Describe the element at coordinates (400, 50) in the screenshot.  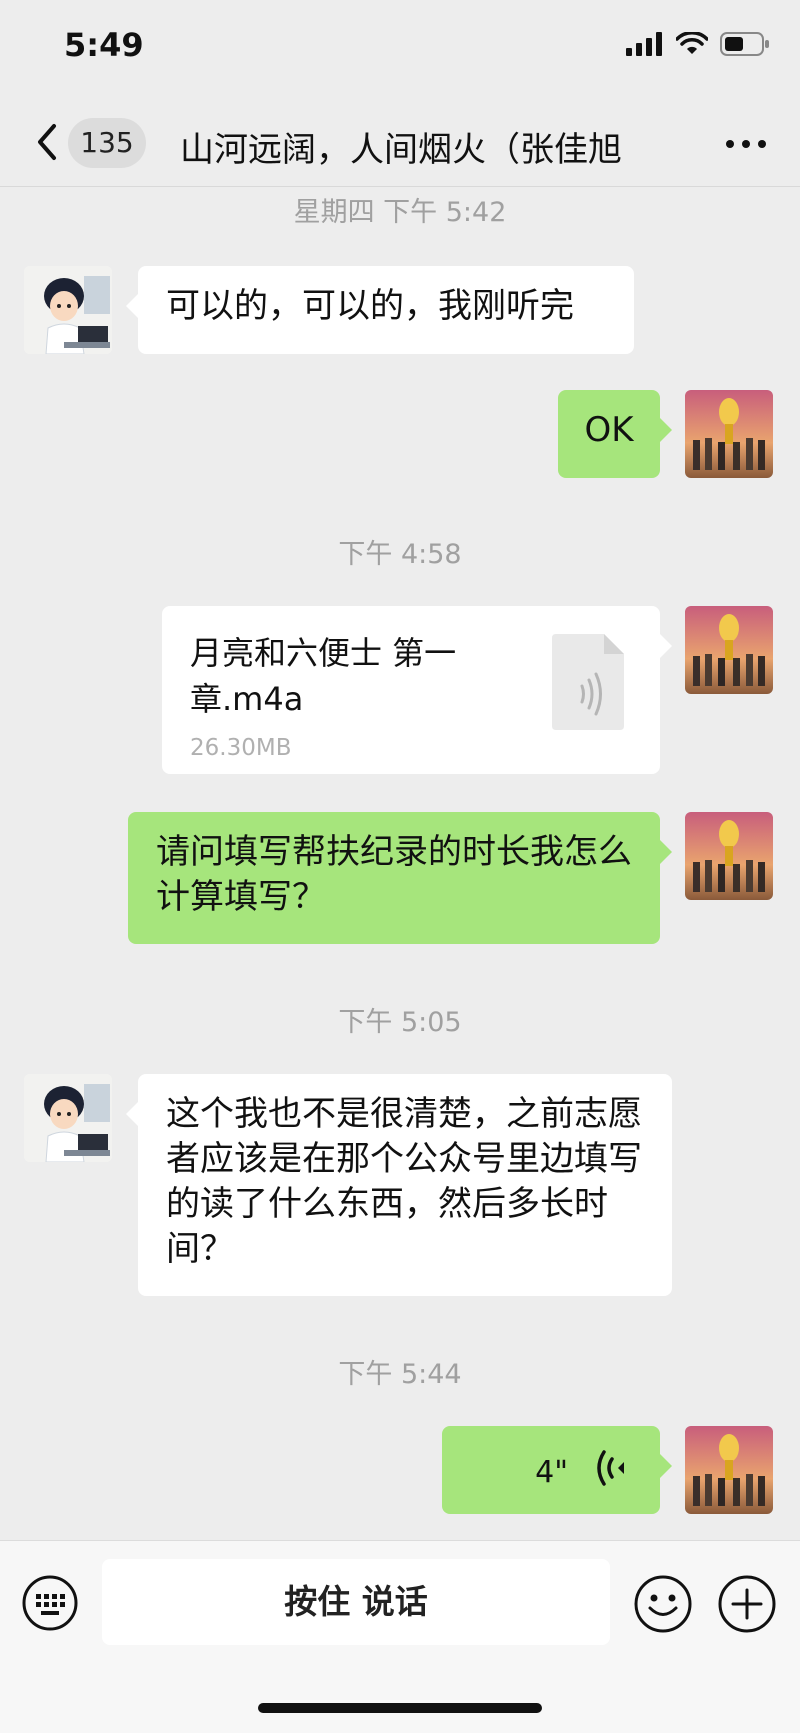
I see `status-bar: 5:49` at that location.